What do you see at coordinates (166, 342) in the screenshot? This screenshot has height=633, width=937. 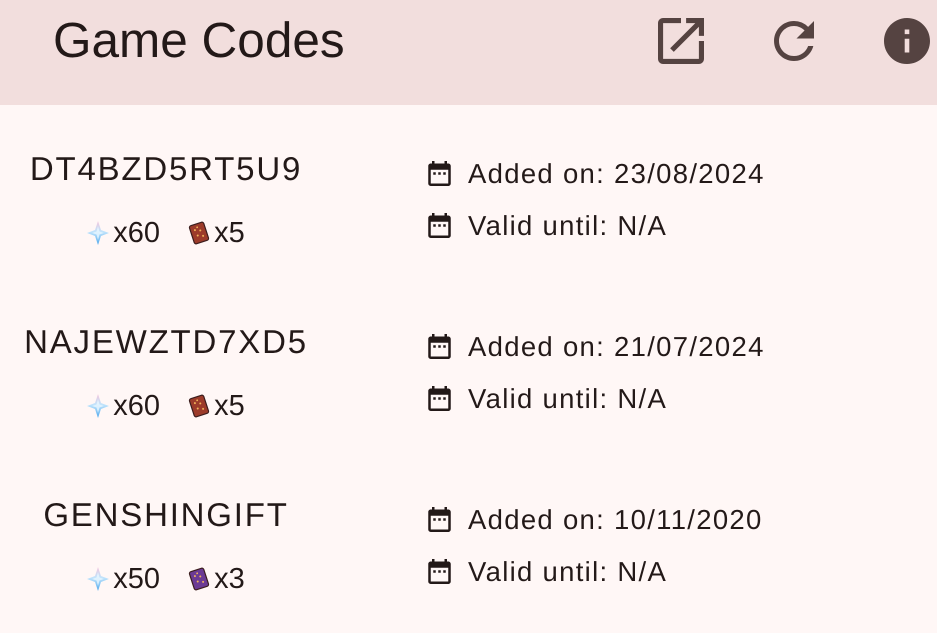 I see `code-text: NAJEWZTD7XD5` at bounding box center [166, 342].